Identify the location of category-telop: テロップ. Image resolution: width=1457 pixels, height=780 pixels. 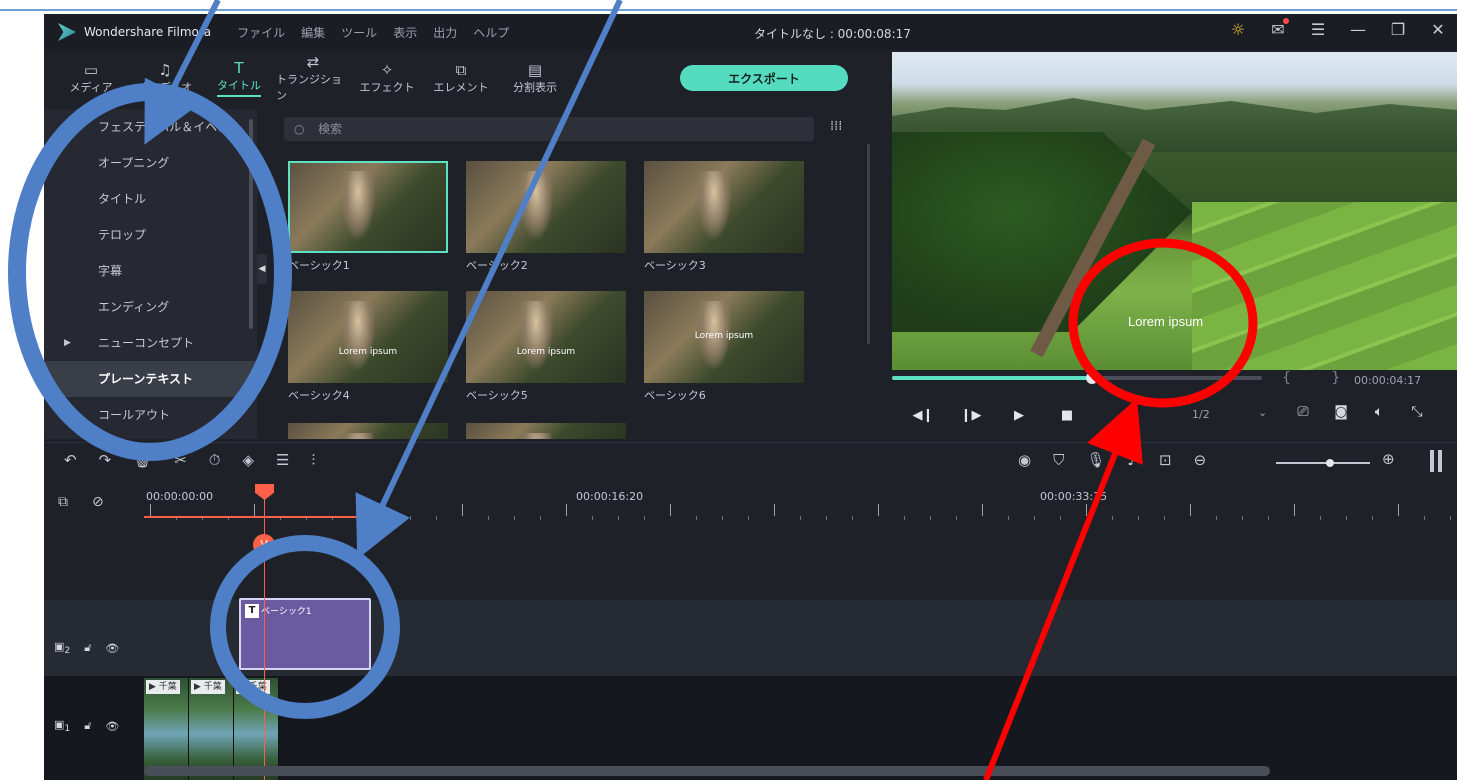
(150, 235).